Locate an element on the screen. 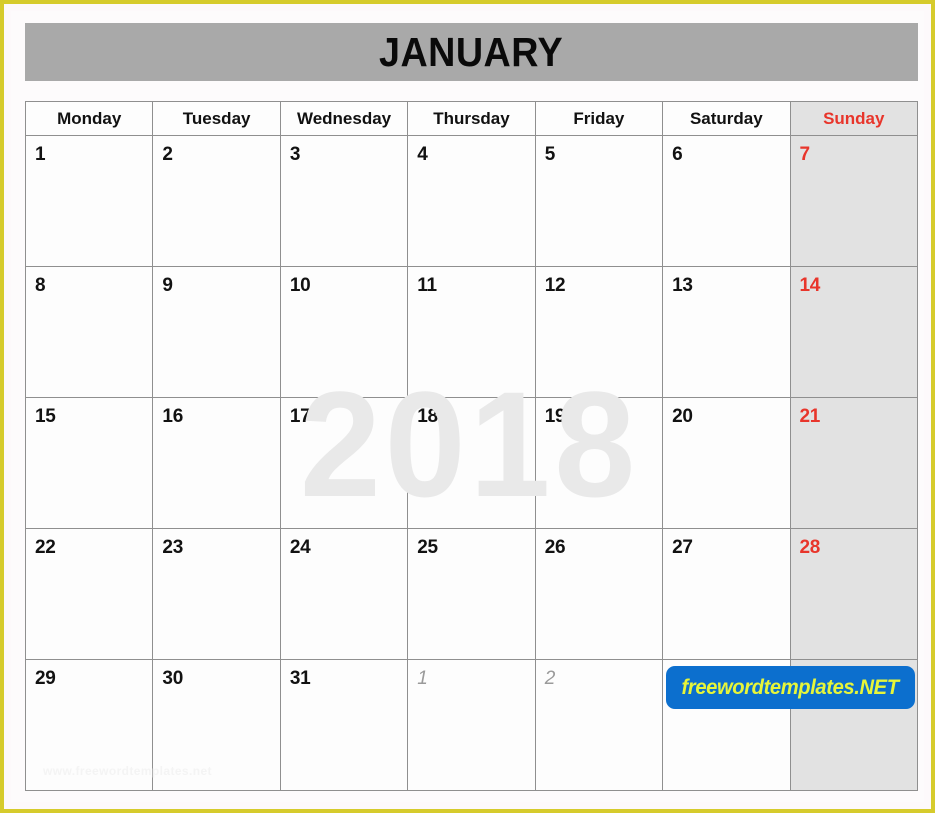 The width and height of the screenshot is (935, 813). day-number: 1 is located at coordinates (40, 154).